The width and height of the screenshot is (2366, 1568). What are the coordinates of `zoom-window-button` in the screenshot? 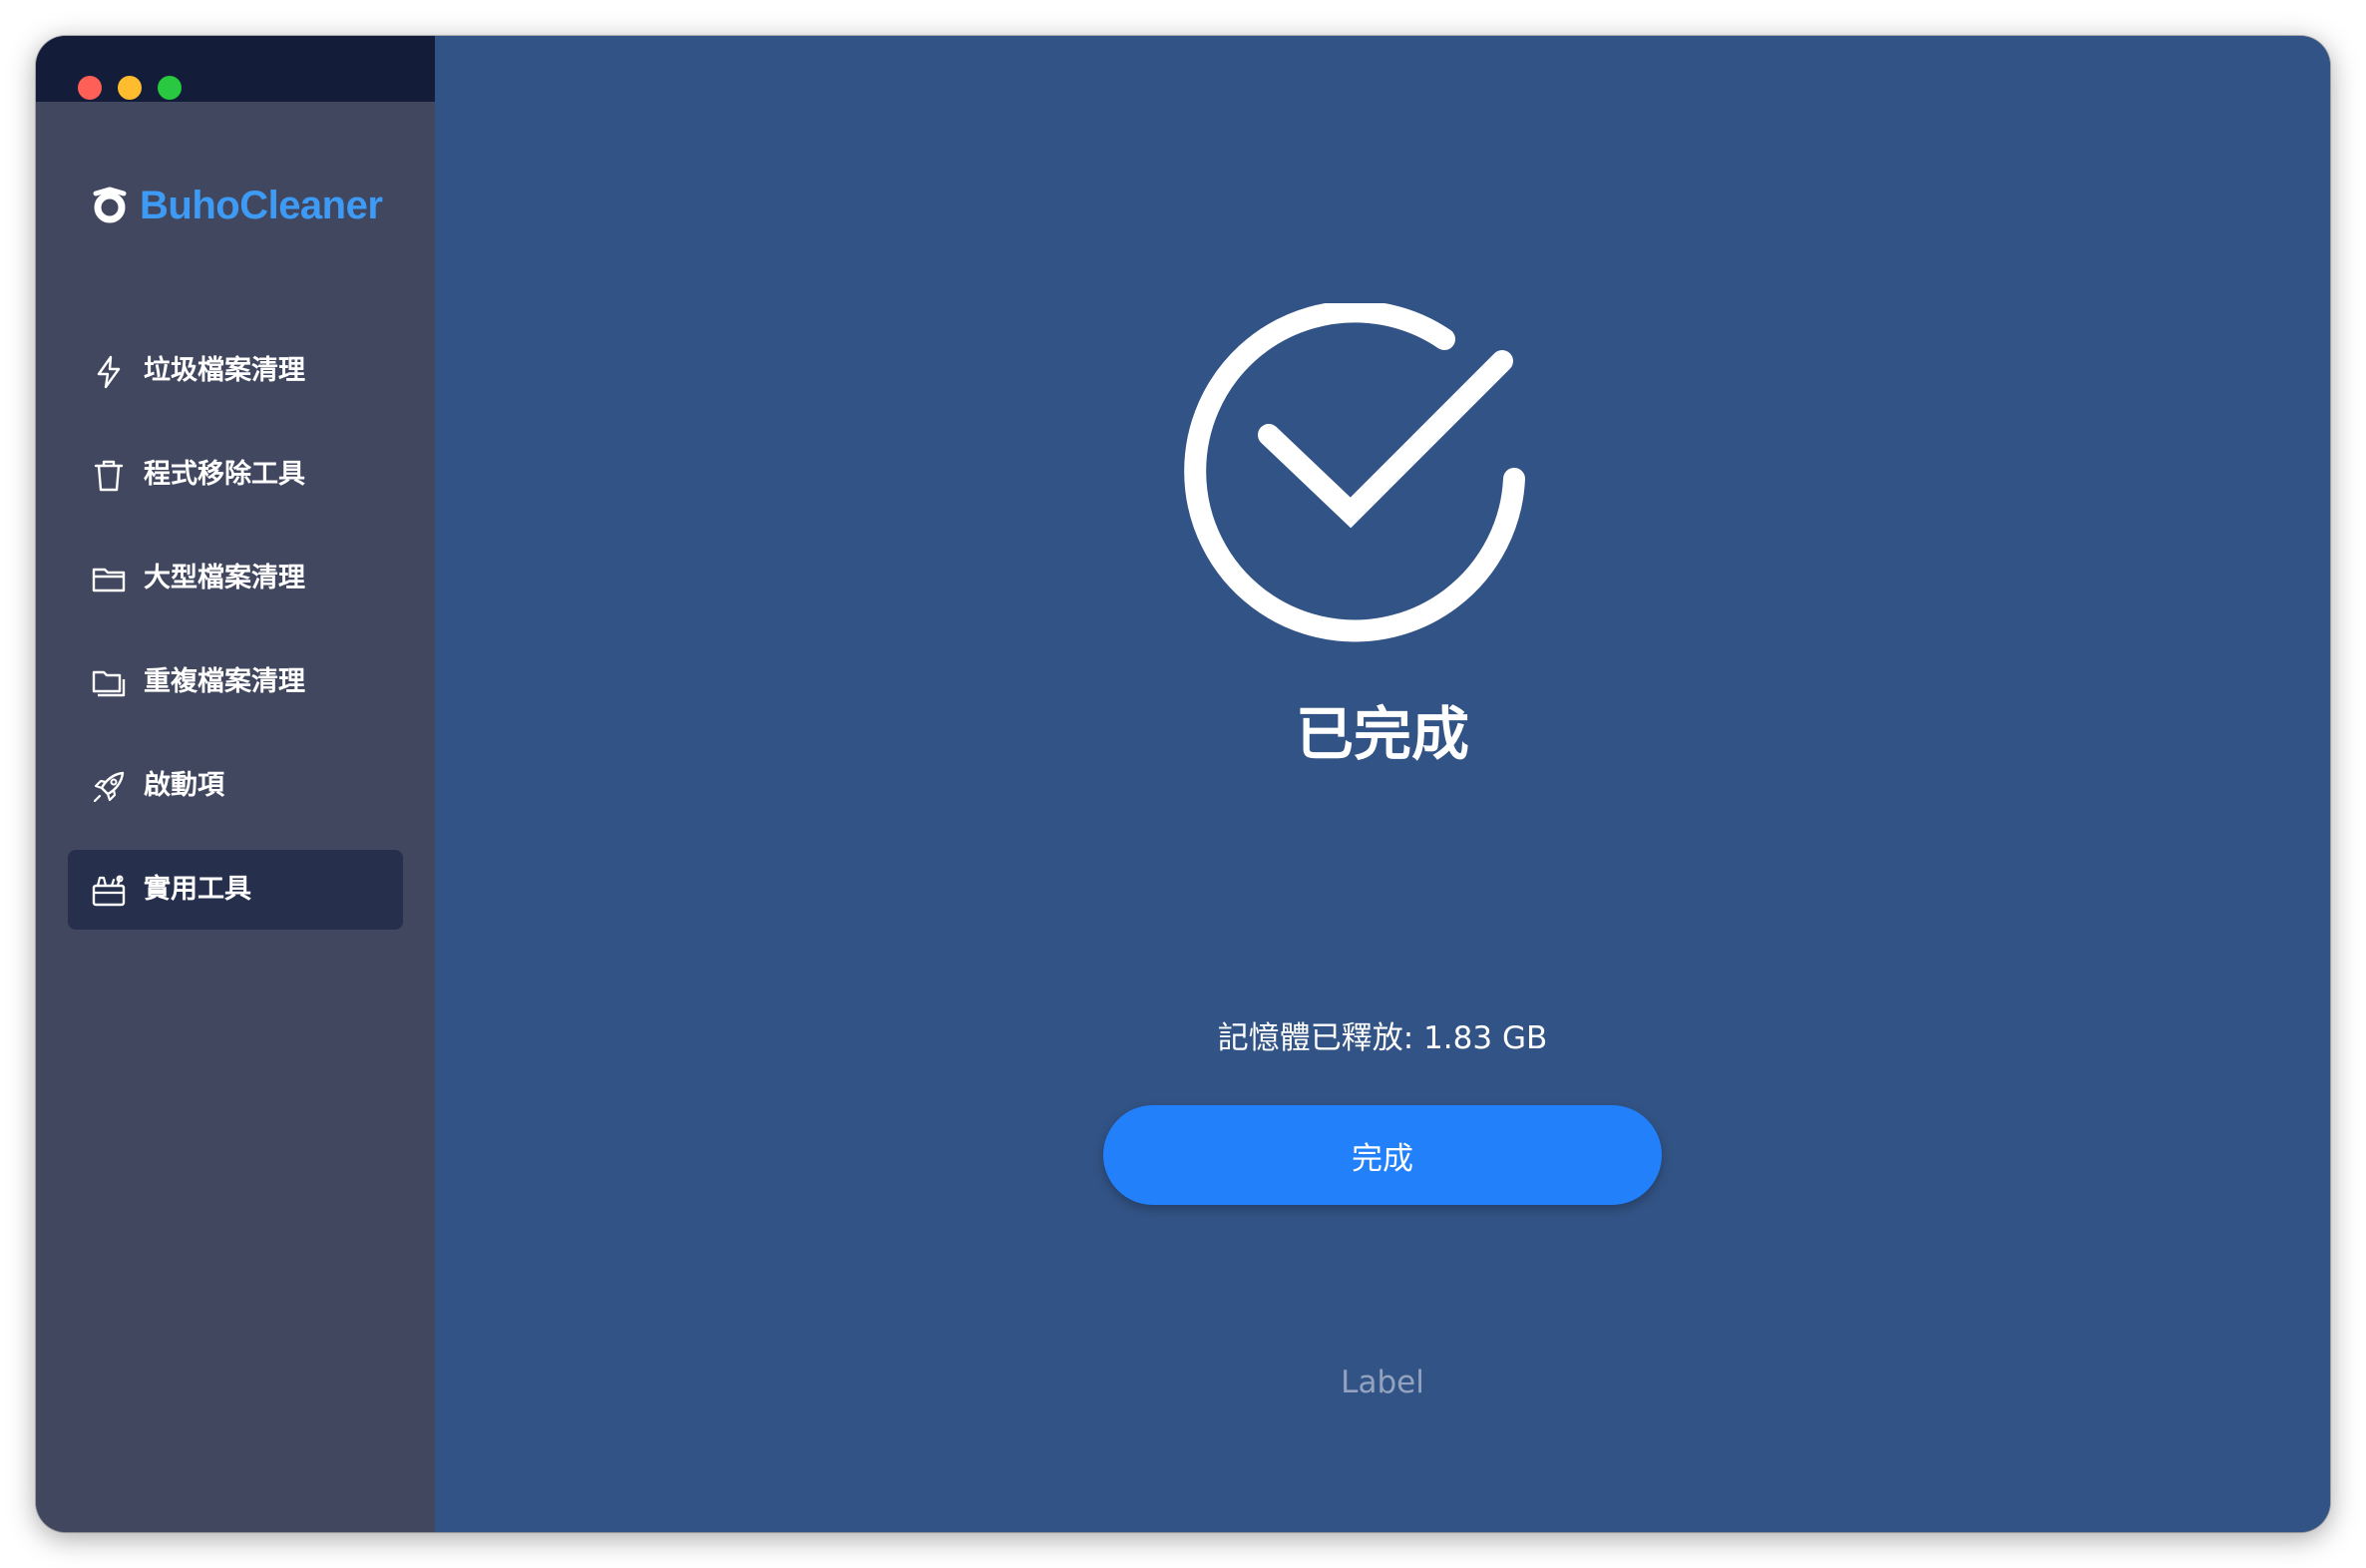 It's located at (170, 88).